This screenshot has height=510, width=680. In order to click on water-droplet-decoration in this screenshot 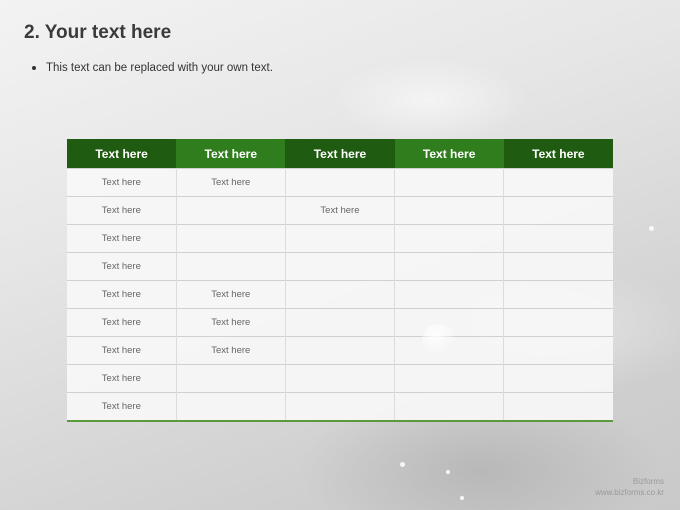, I will do `click(439, 339)`.